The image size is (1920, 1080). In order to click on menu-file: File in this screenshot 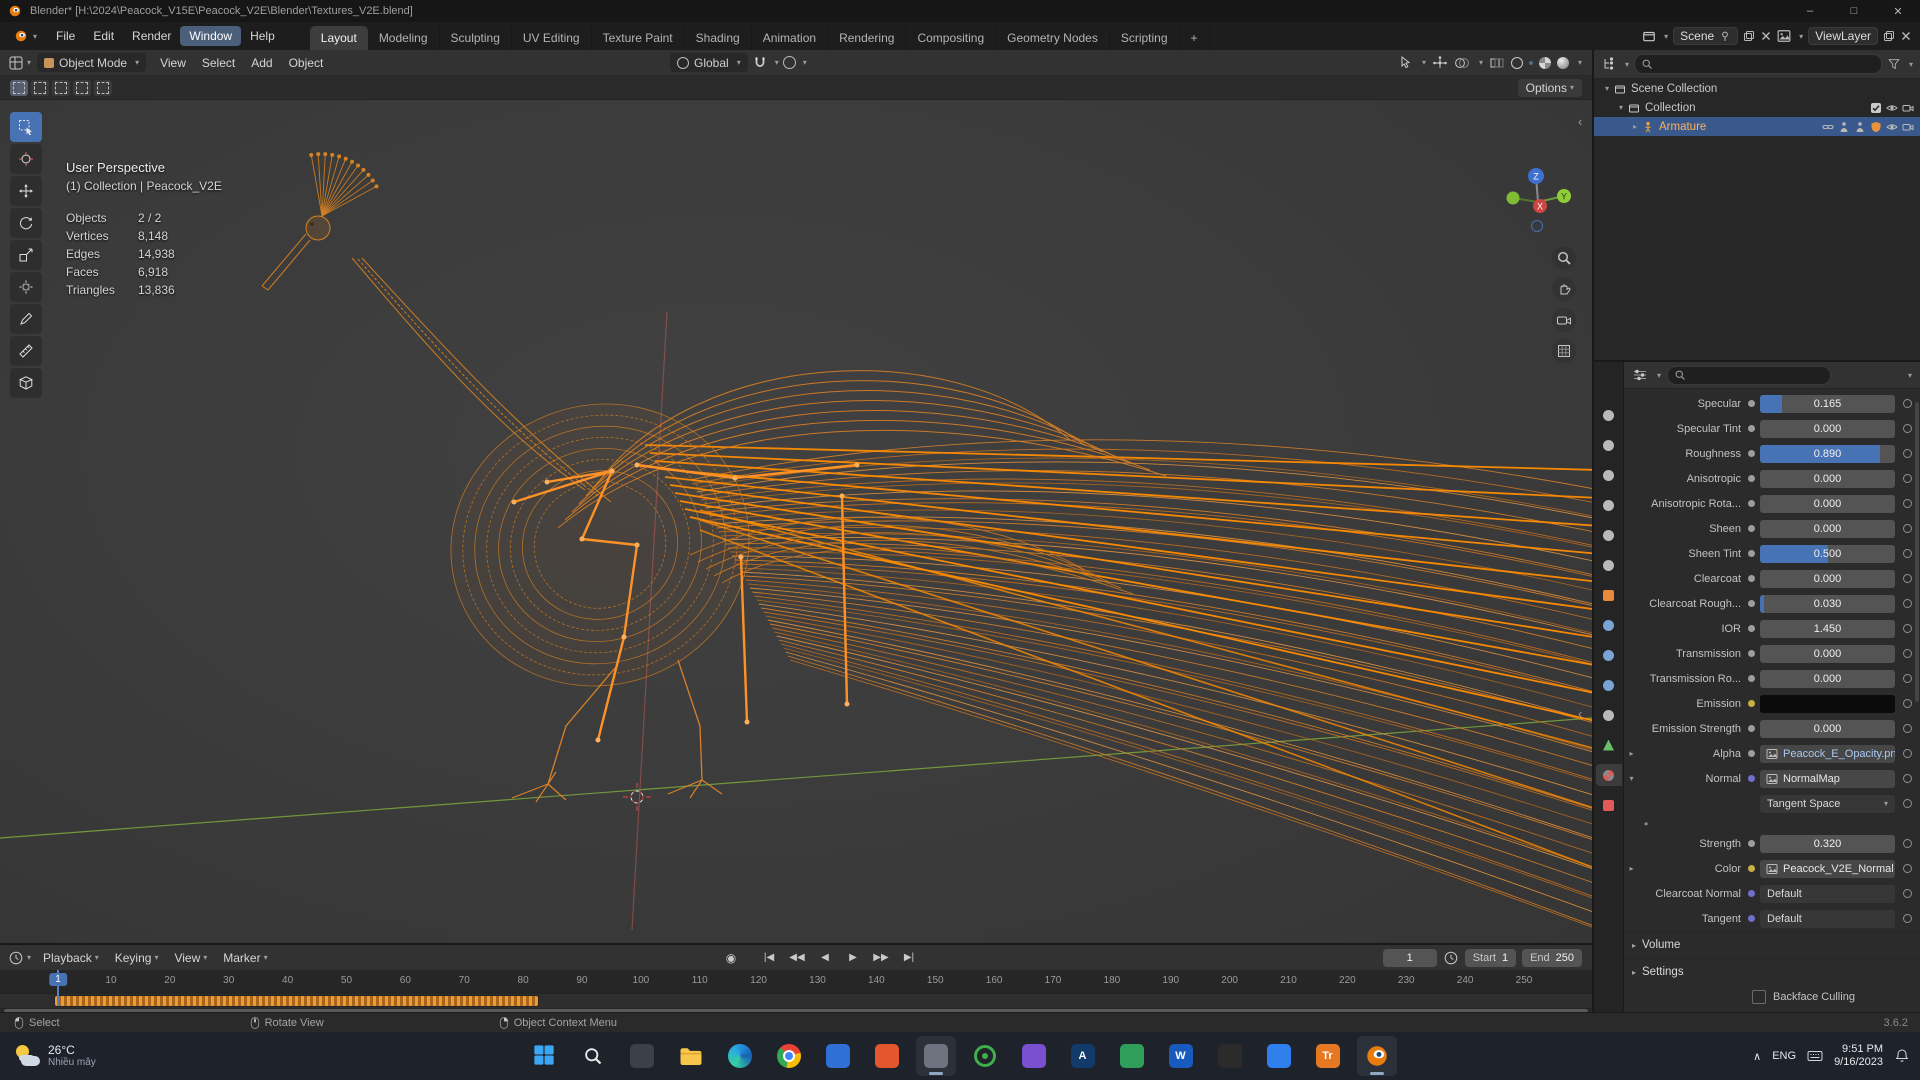, I will do `click(65, 36)`.